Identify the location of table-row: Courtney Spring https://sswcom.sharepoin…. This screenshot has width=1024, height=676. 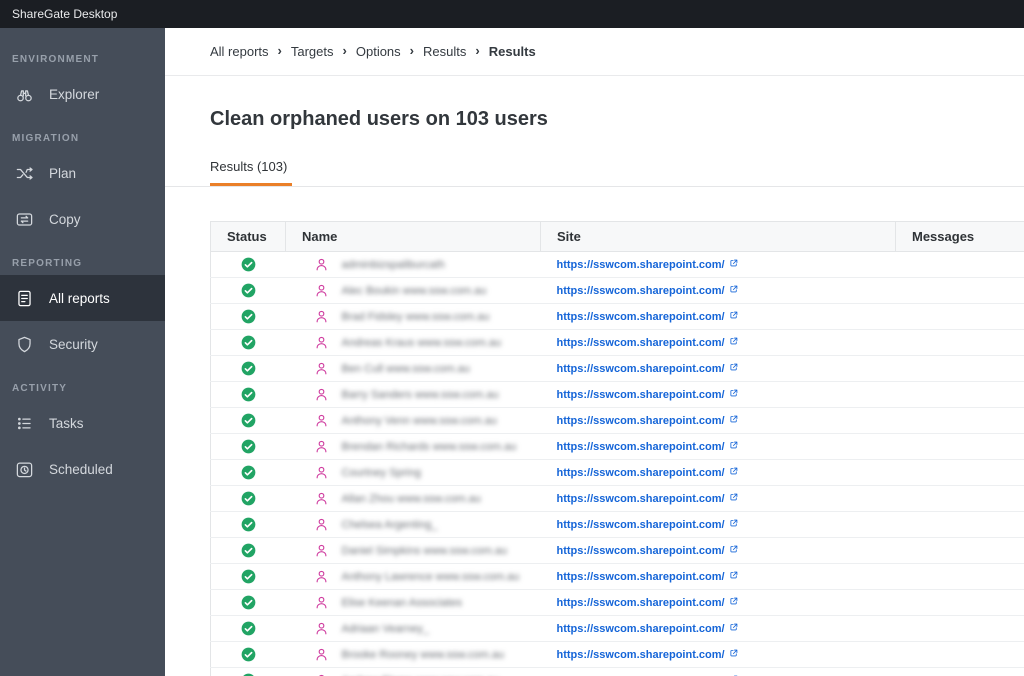
(617, 472).